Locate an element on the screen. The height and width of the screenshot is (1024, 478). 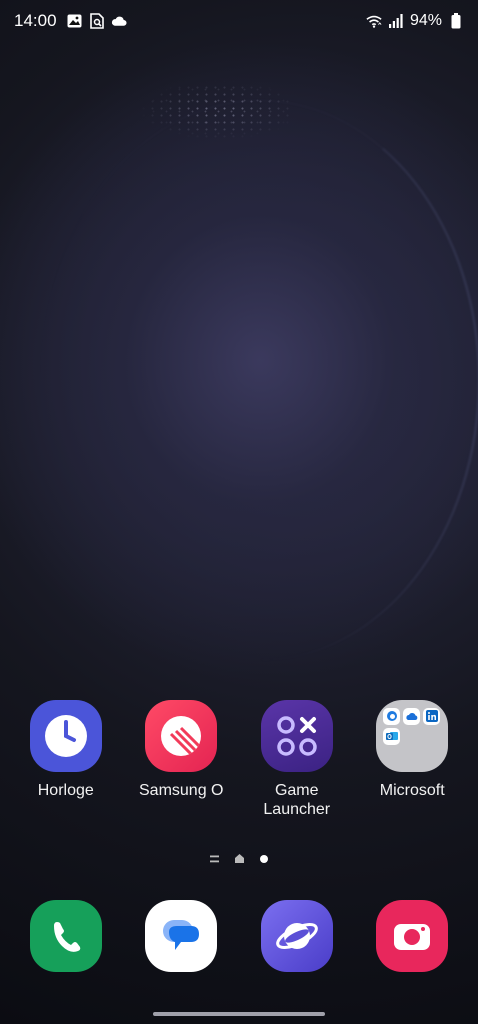
screenshot-search-icon is located at coordinates (97, 21).